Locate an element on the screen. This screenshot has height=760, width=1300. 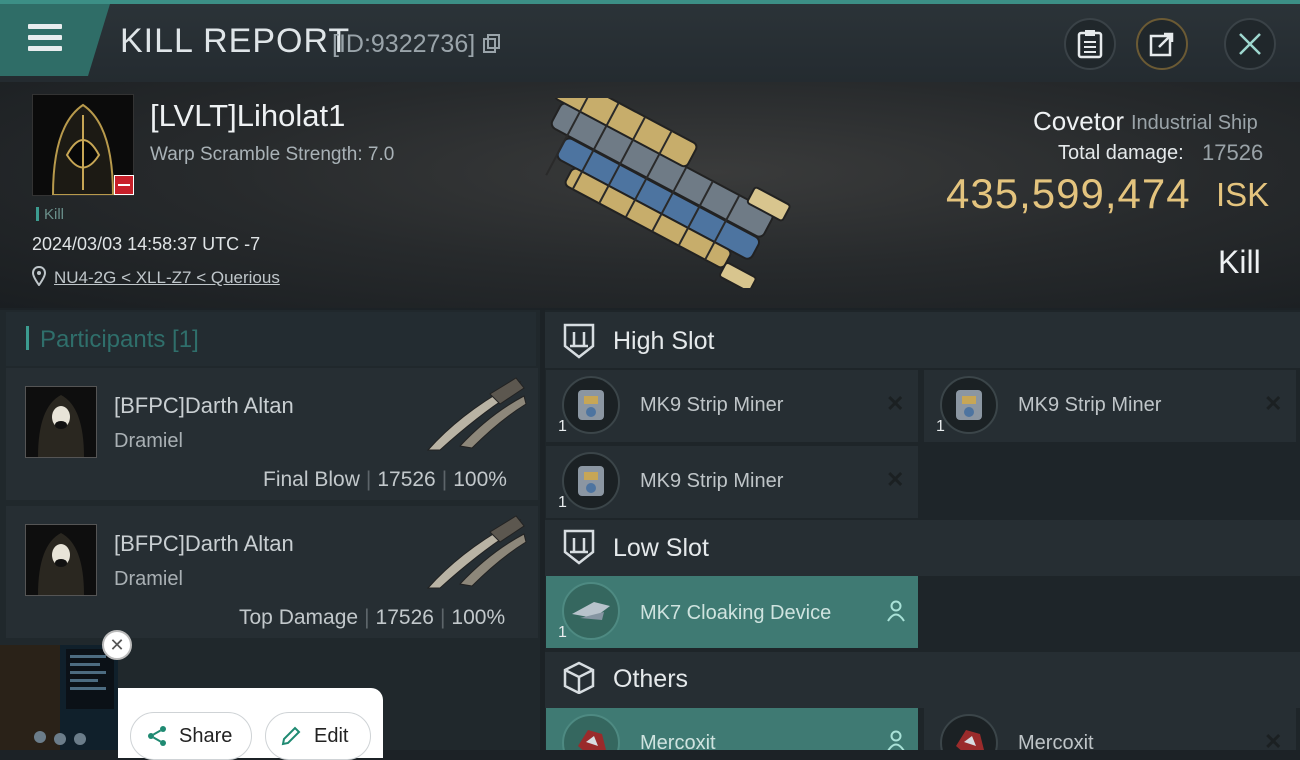
thumbnail-close-button: ✕ is located at coordinates (117, 645).